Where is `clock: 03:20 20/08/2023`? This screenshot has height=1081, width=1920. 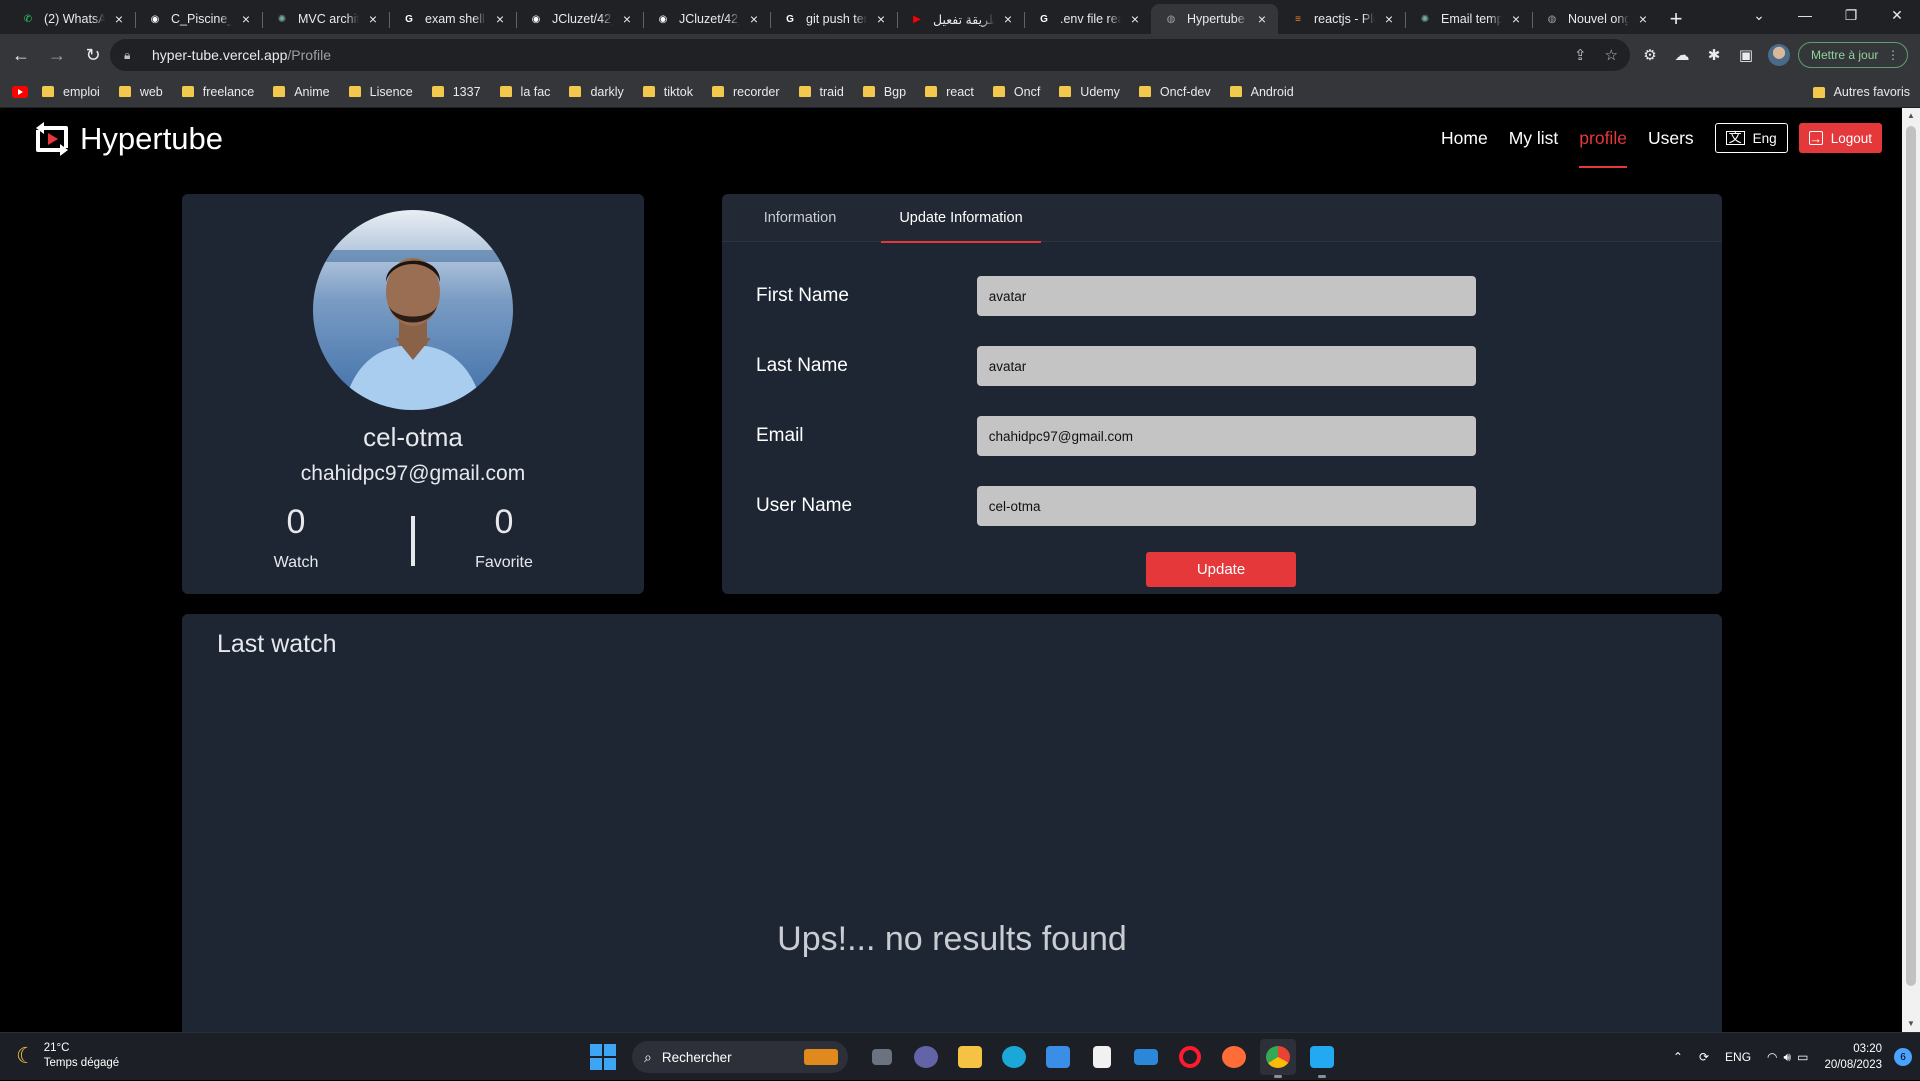 clock: 03:20 20/08/2023 is located at coordinates (1853, 1057).